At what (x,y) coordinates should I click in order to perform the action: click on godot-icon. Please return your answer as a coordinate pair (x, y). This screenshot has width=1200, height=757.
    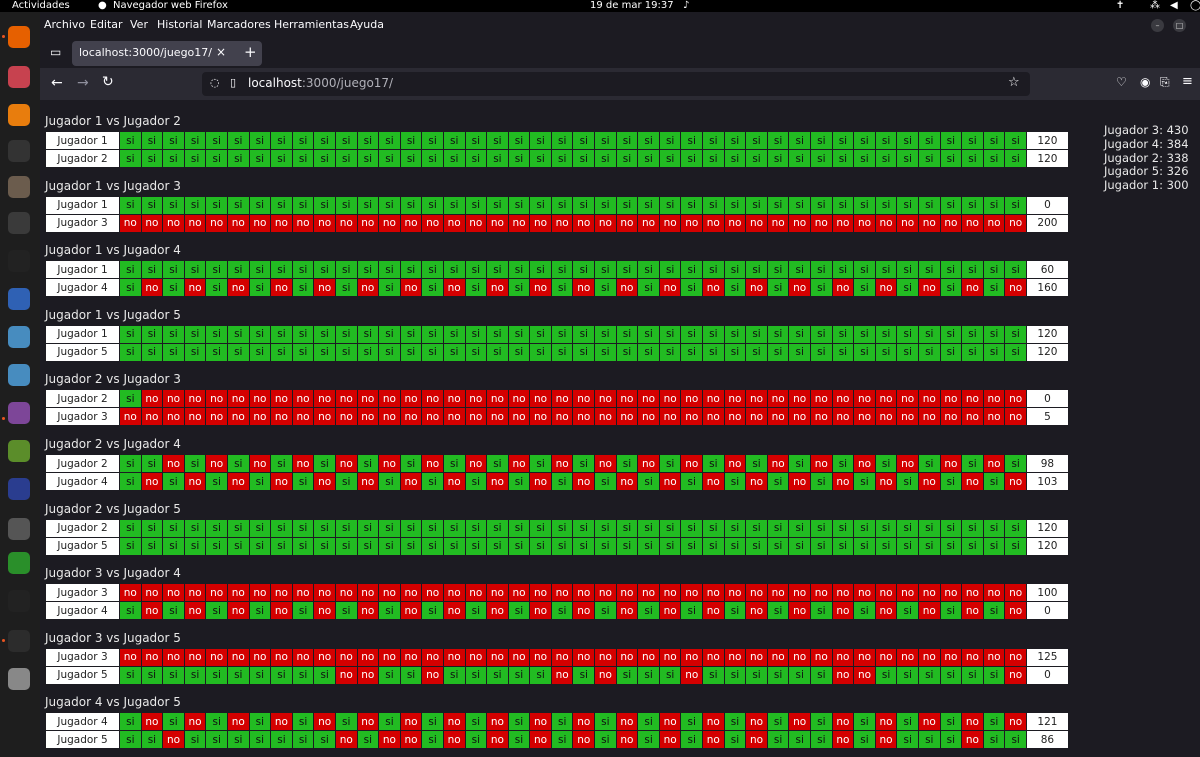
    Looking at the image, I should click on (19, 337).